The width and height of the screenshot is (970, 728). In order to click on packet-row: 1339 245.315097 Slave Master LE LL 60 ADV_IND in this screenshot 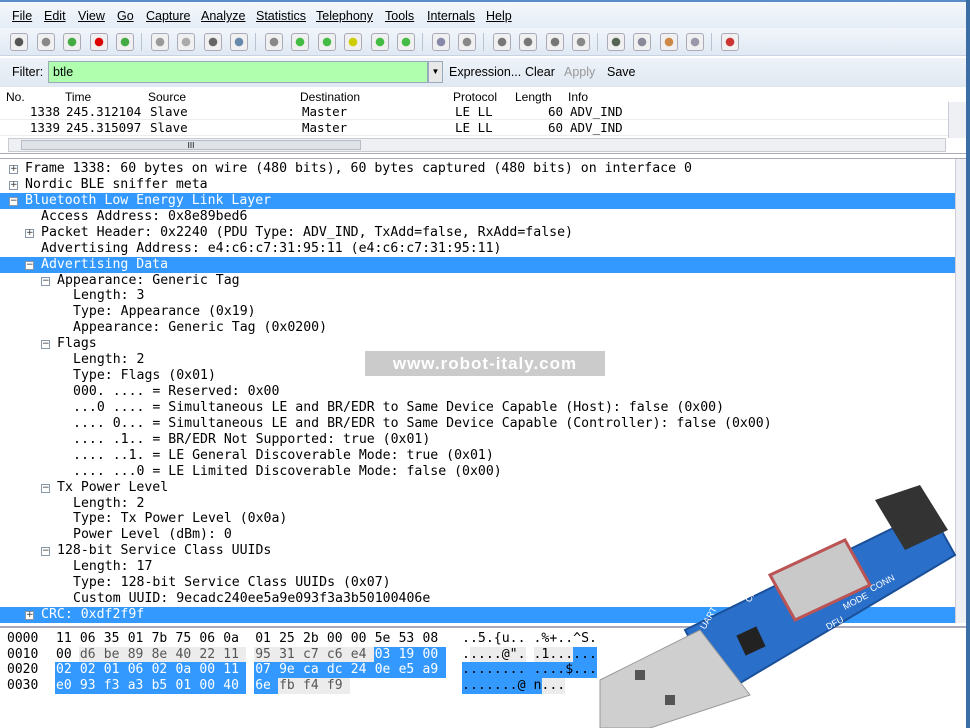, I will do `click(474, 128)`.